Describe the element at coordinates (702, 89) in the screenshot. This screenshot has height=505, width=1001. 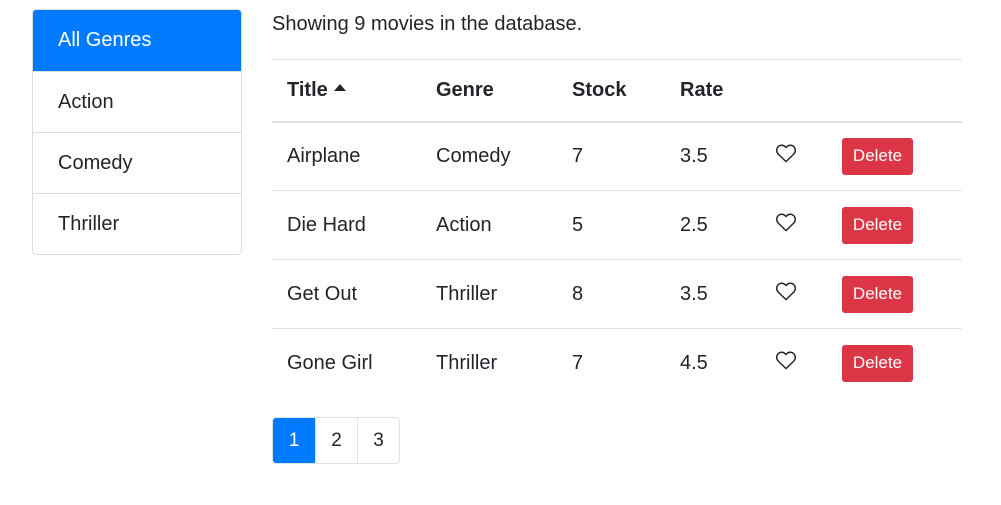
I see `column-header-rate-label: Rate` at that location.